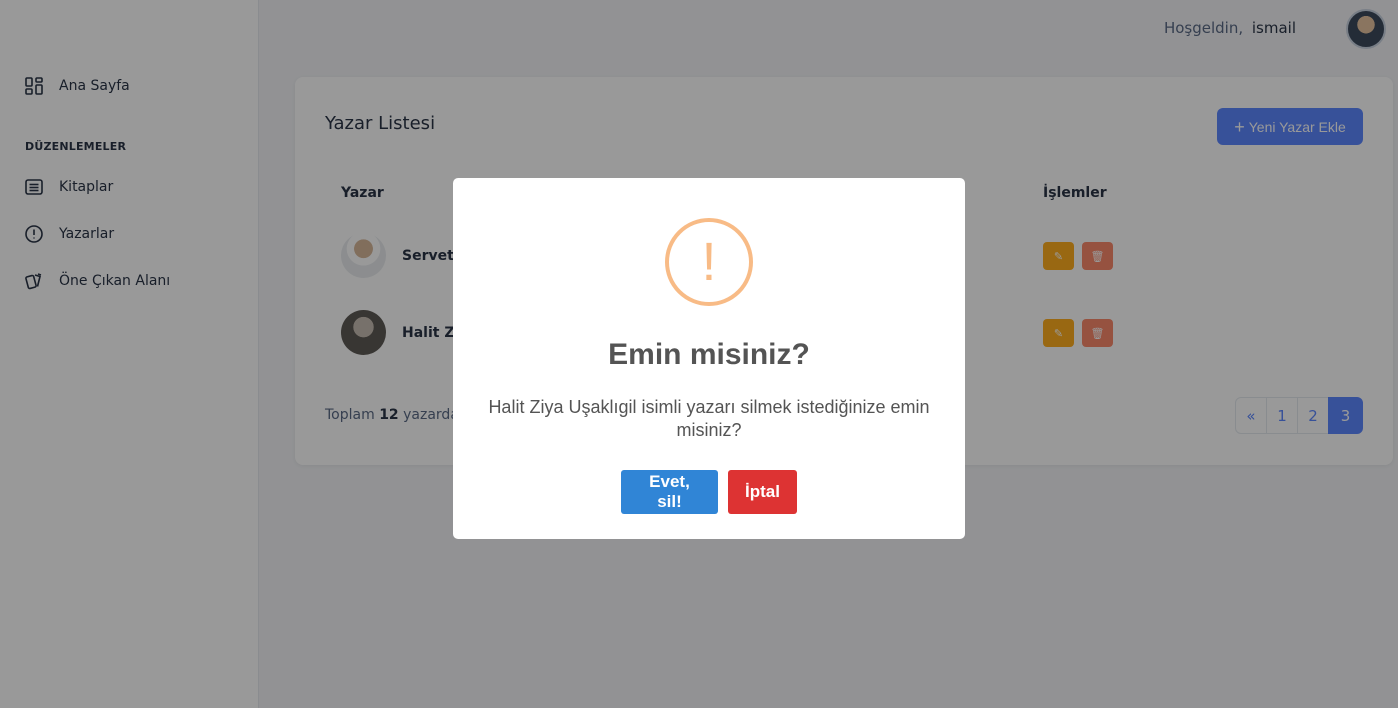 This screenshot has height=708, width=1398. I want to click on dialog-title: Emin misiniz?, so click(709, 354).